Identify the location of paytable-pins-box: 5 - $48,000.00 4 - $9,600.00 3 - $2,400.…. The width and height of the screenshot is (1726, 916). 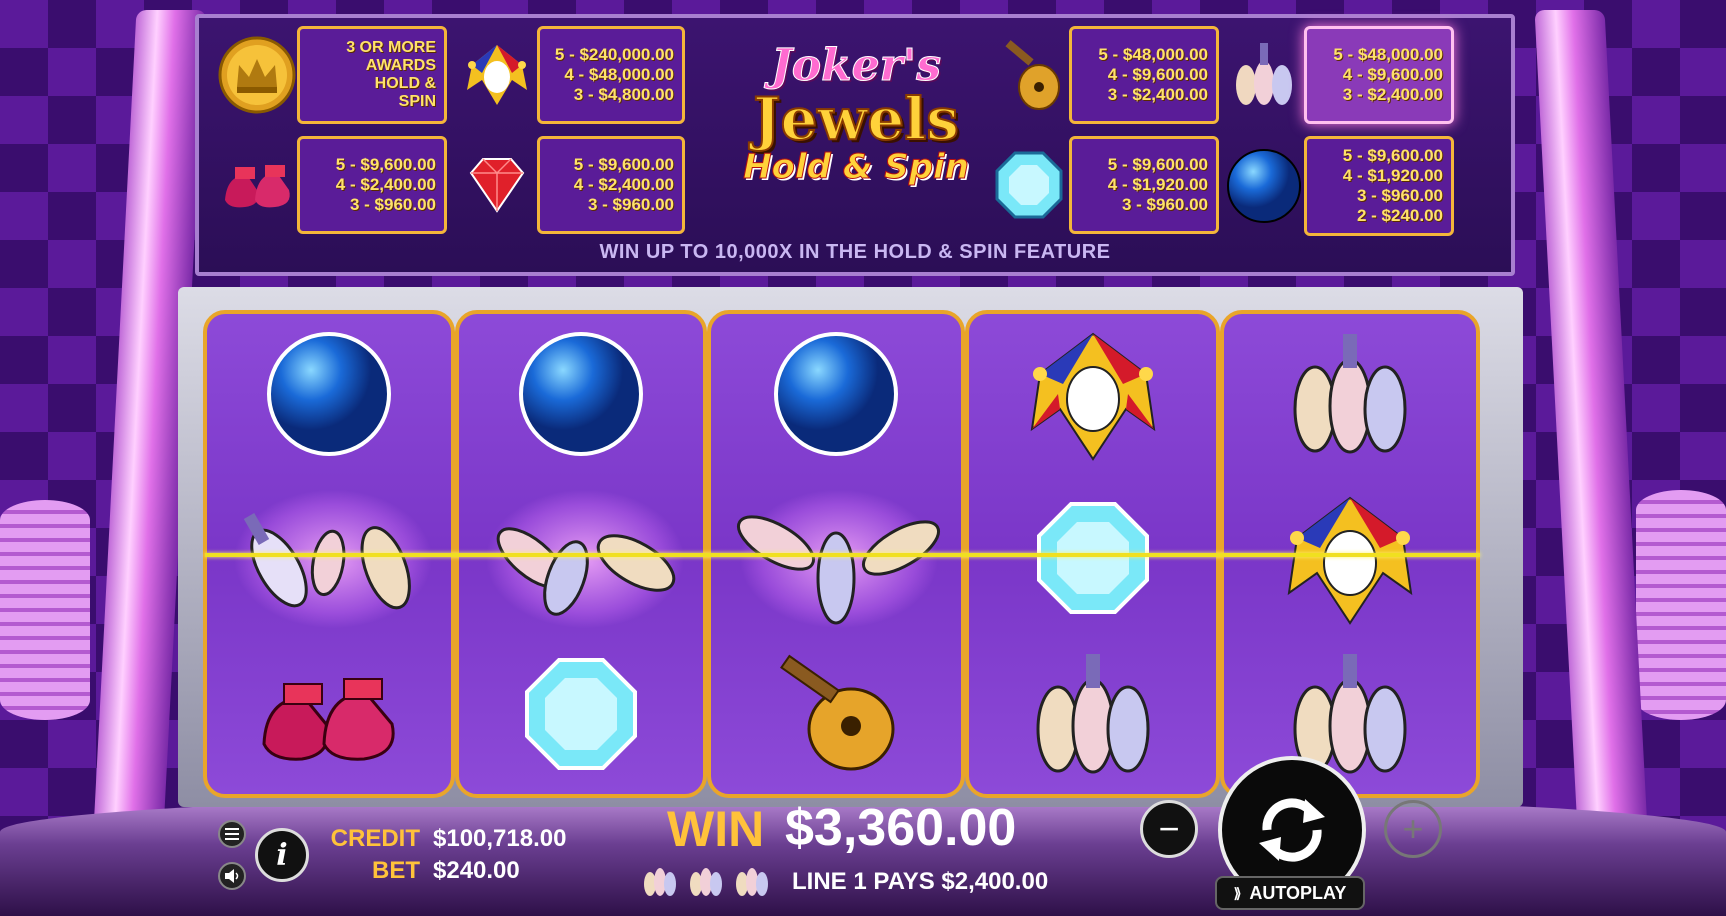
(1379, 75).